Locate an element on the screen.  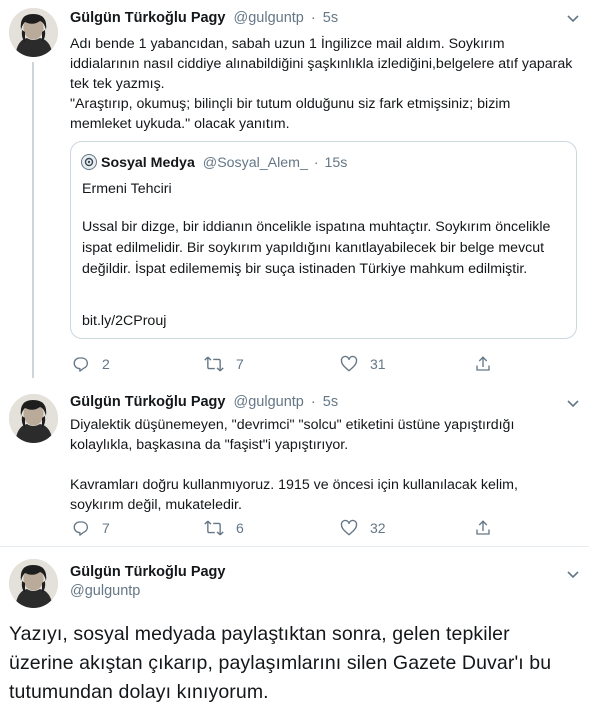
like-count: 32 is located at coordinates (378, 528).